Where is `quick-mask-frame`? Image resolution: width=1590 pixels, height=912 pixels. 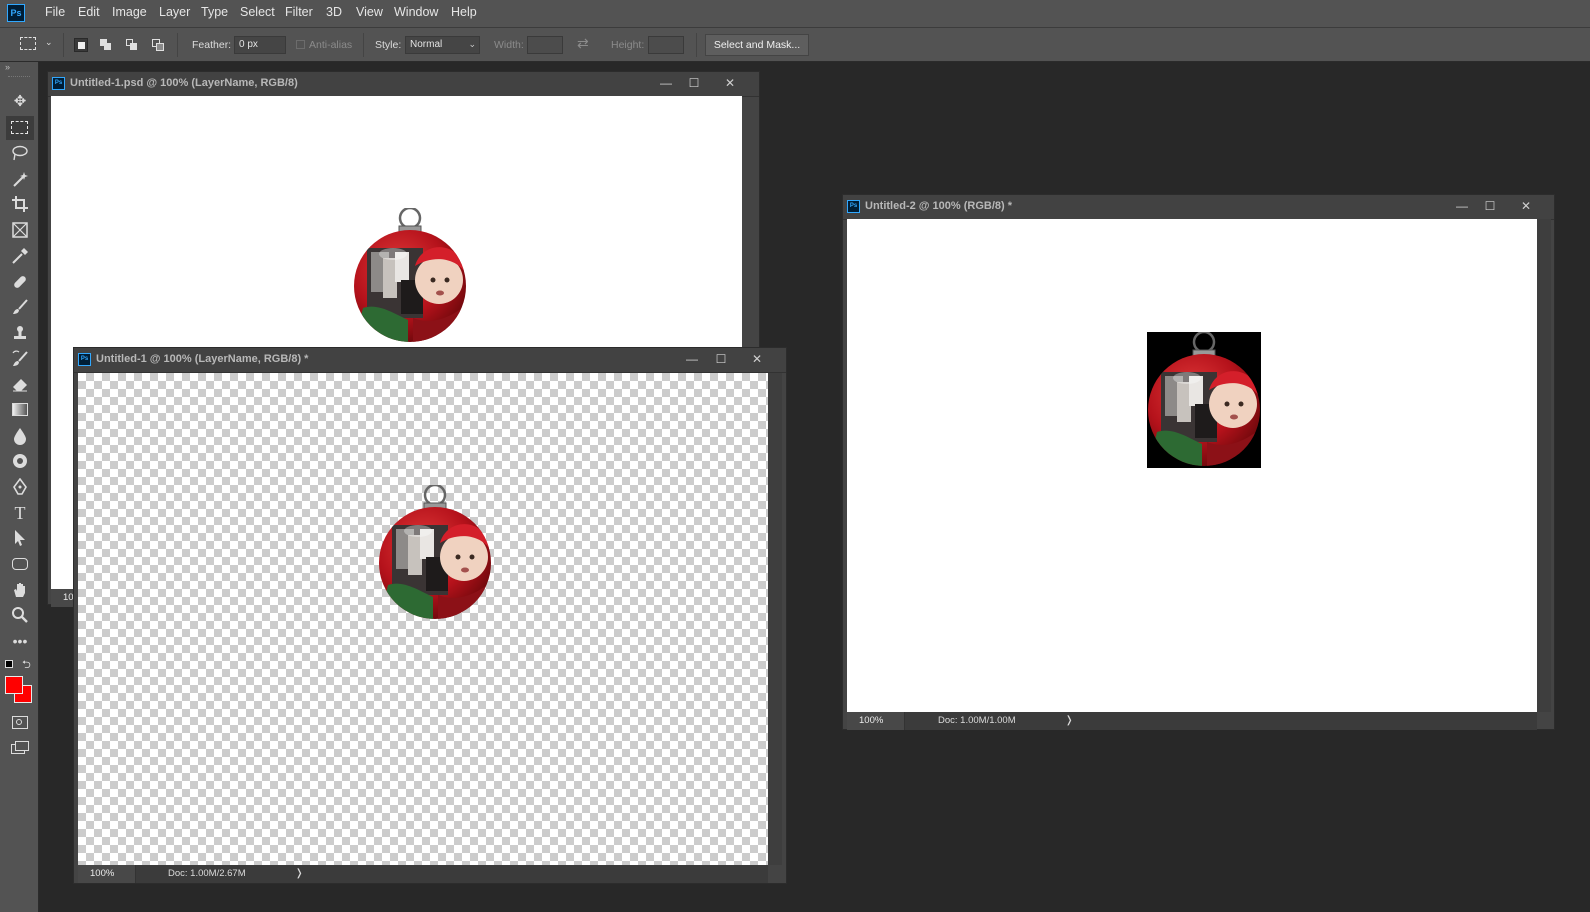
quick-mask-frame is located at coordinates (20, 722).